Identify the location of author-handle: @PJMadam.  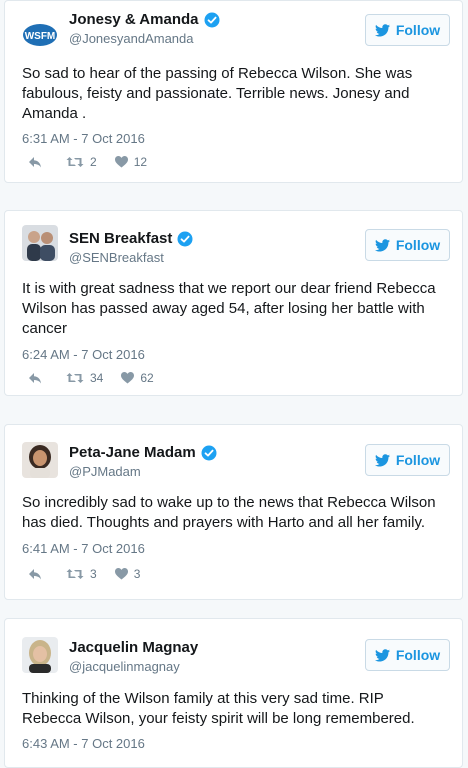
(105, 471).